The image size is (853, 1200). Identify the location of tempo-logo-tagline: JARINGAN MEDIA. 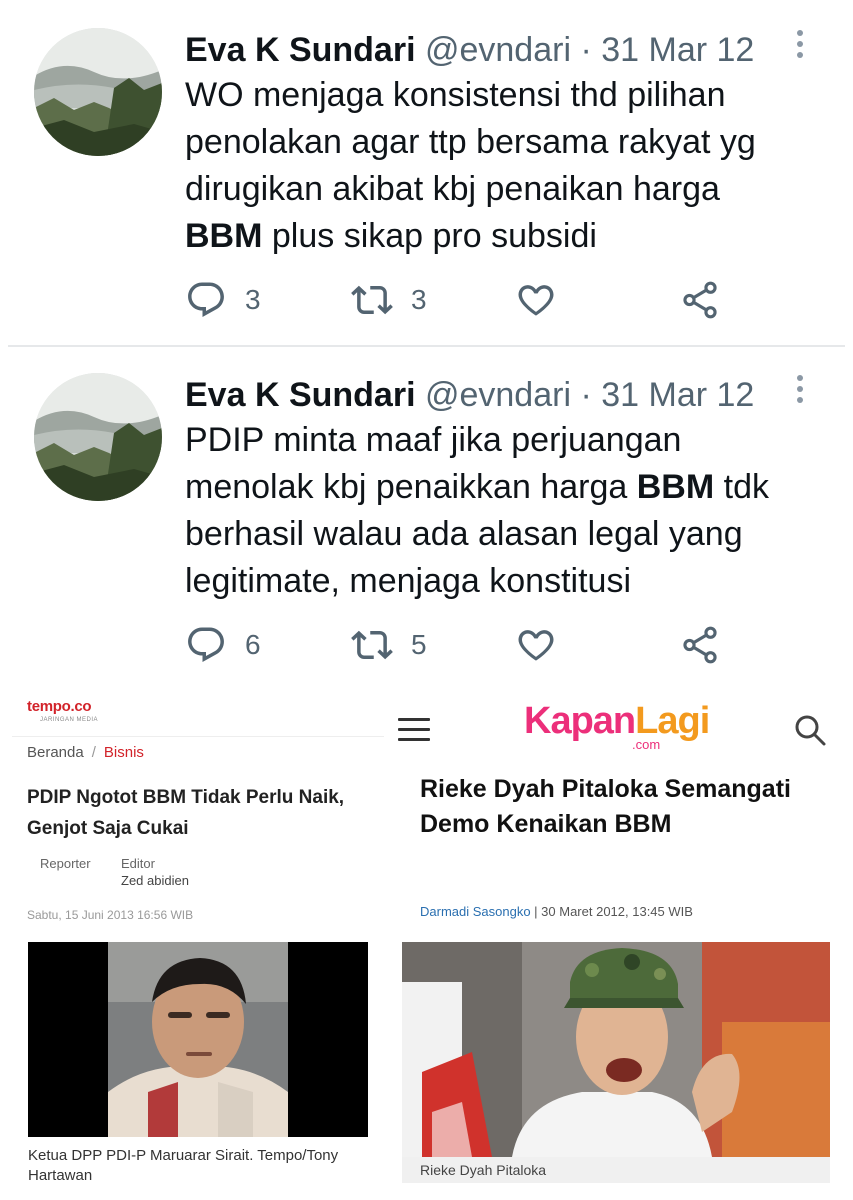
(69, 720).